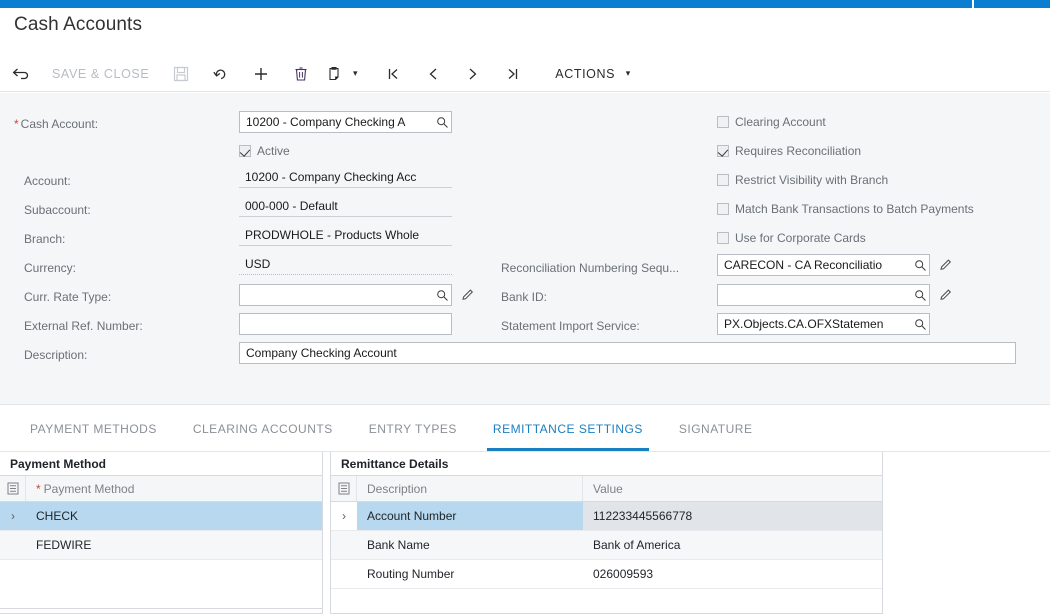 This screenshot has height=614, width=1050. What do you see at coordinates (812, 180) in the screenshot?
I see `restrict-visibility-label: Restrict Visibility with Branch` at bounding box center [812, 180].